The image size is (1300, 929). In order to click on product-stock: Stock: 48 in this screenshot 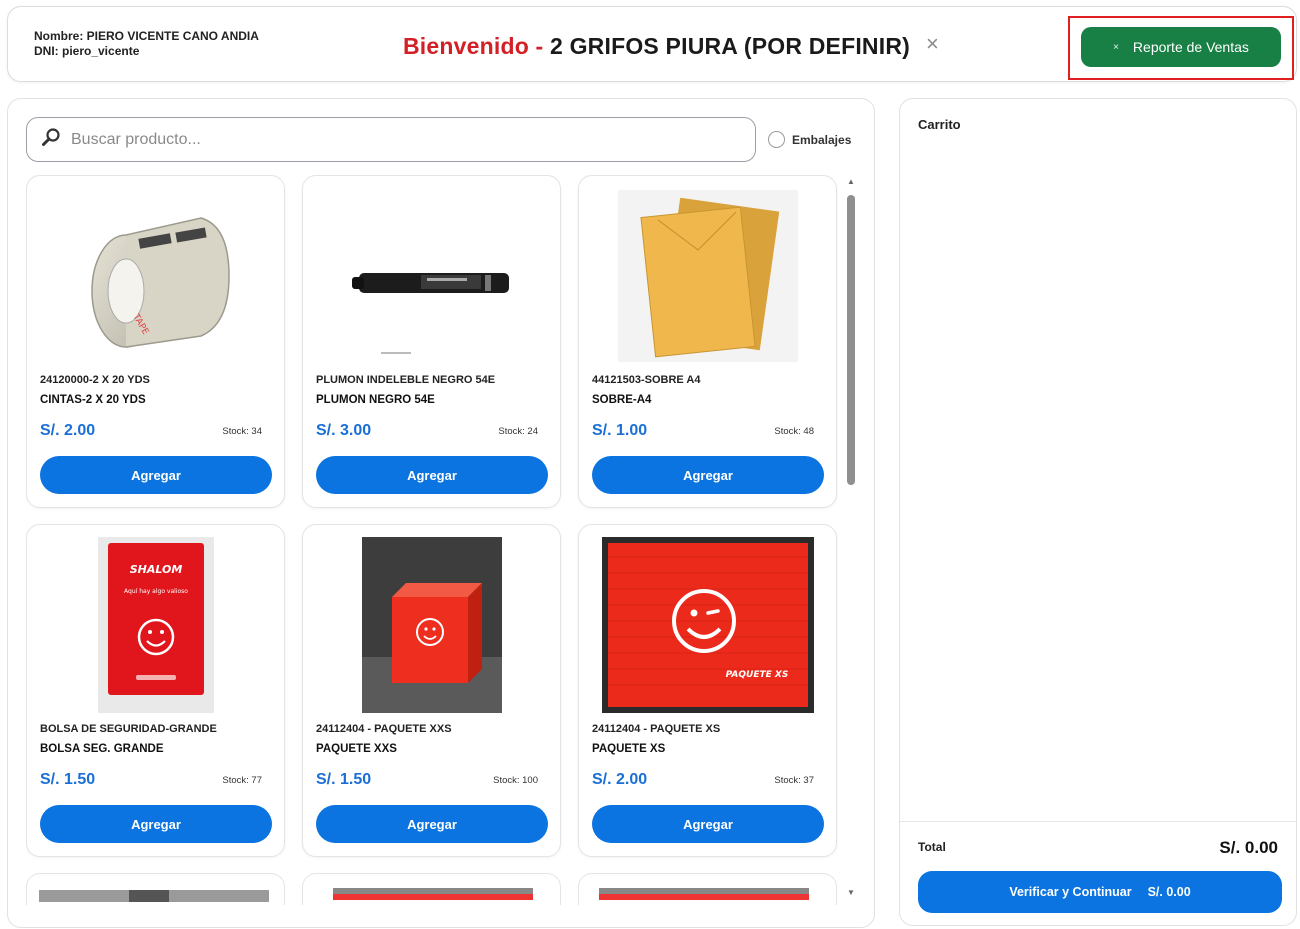, I will do `click(794, 431)`.